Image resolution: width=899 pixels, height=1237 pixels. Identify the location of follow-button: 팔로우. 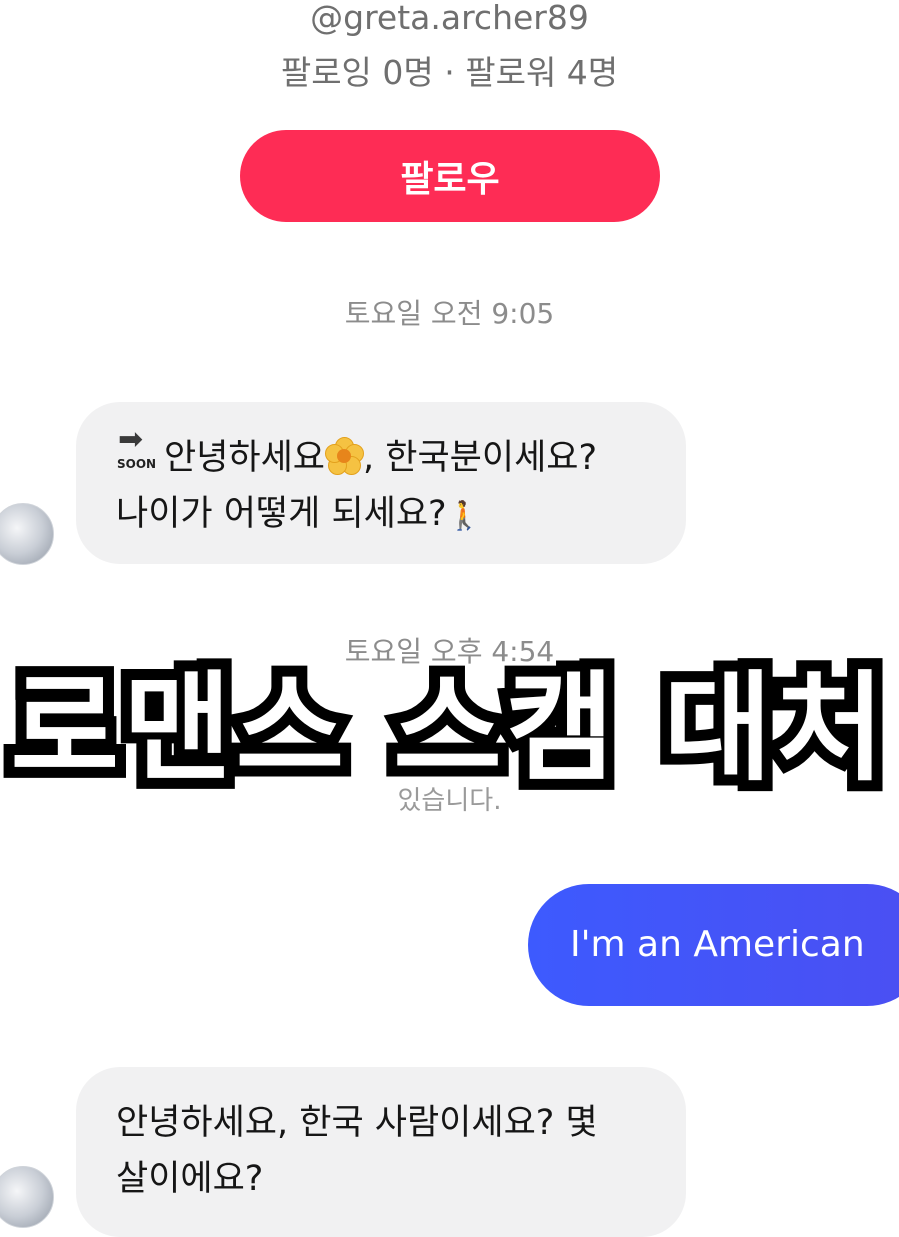
(450, 176).